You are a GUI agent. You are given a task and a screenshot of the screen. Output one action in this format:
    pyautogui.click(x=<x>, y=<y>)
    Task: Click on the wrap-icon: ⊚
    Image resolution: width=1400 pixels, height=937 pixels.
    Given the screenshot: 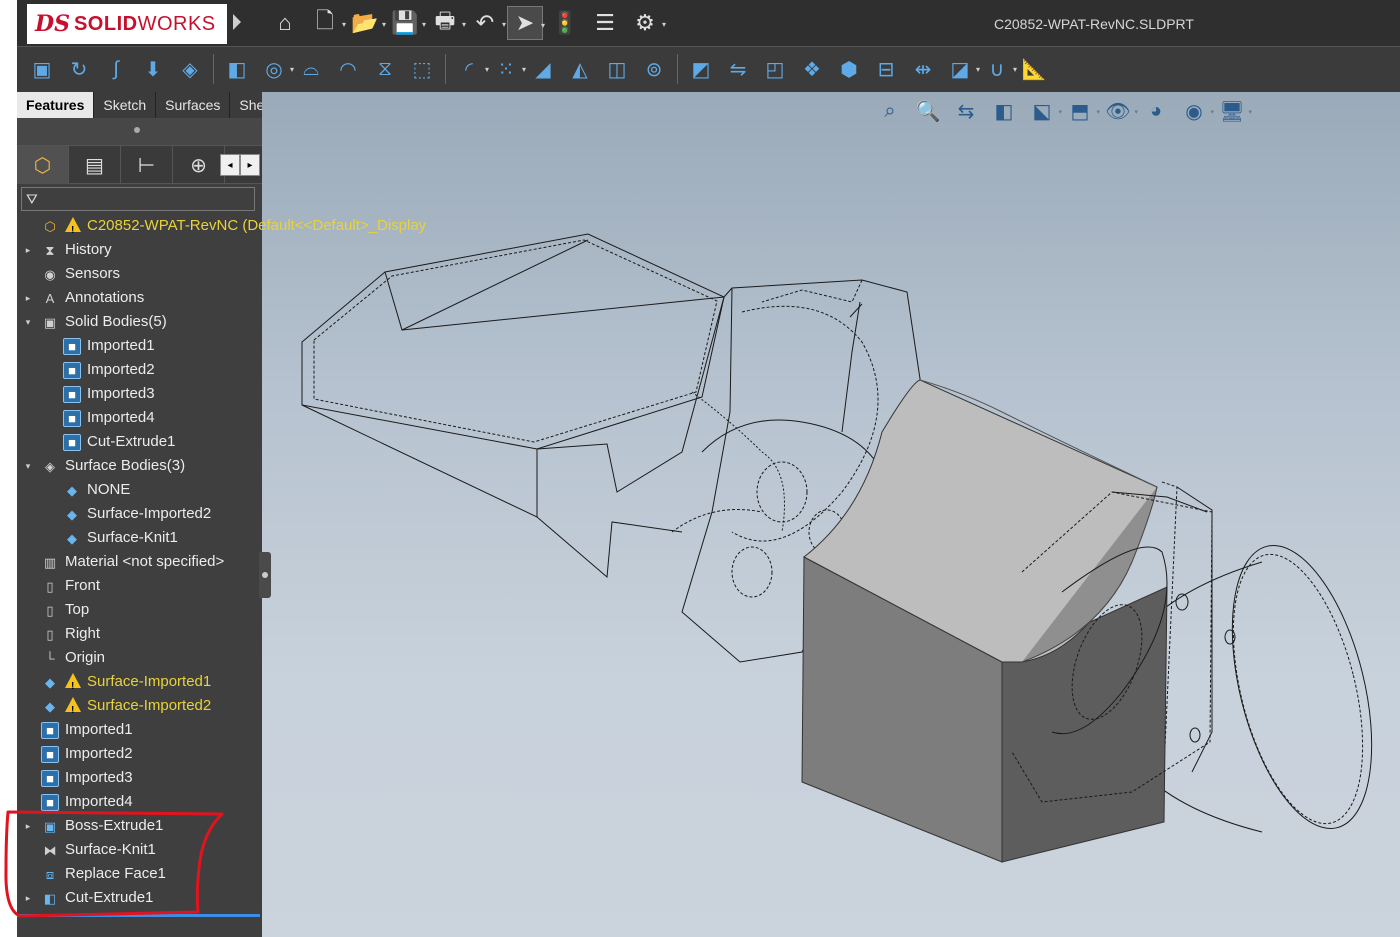 What is the action you would take?
    pyautogui.click(x=654, y=69)
    